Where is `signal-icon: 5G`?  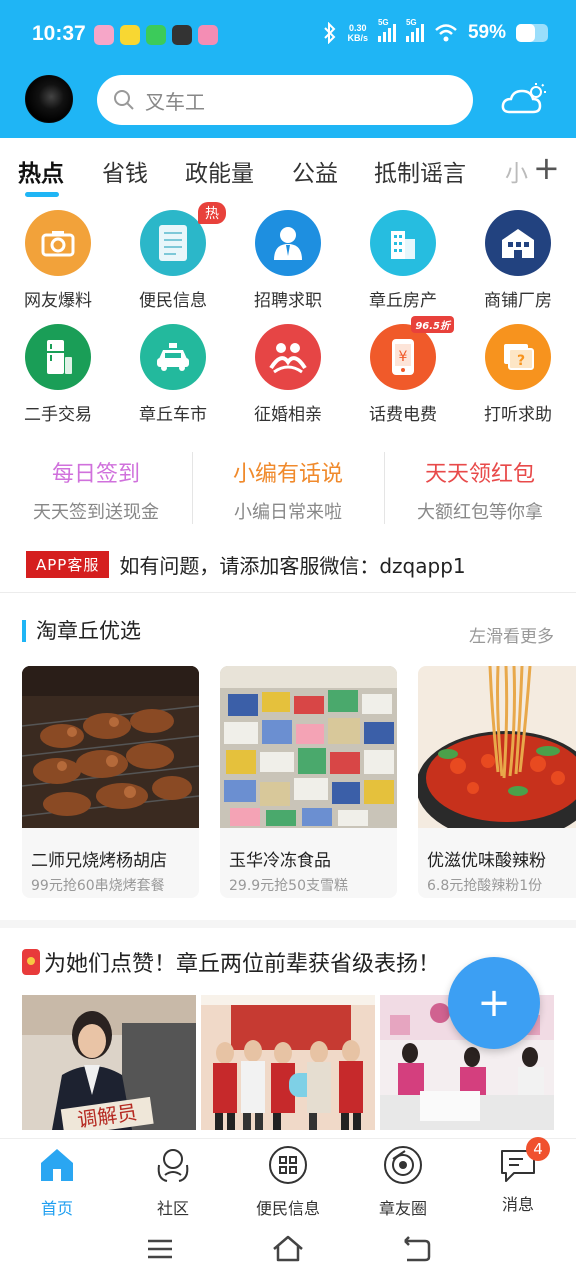
signal-icon: 5G is located at coordinates (386, 30).